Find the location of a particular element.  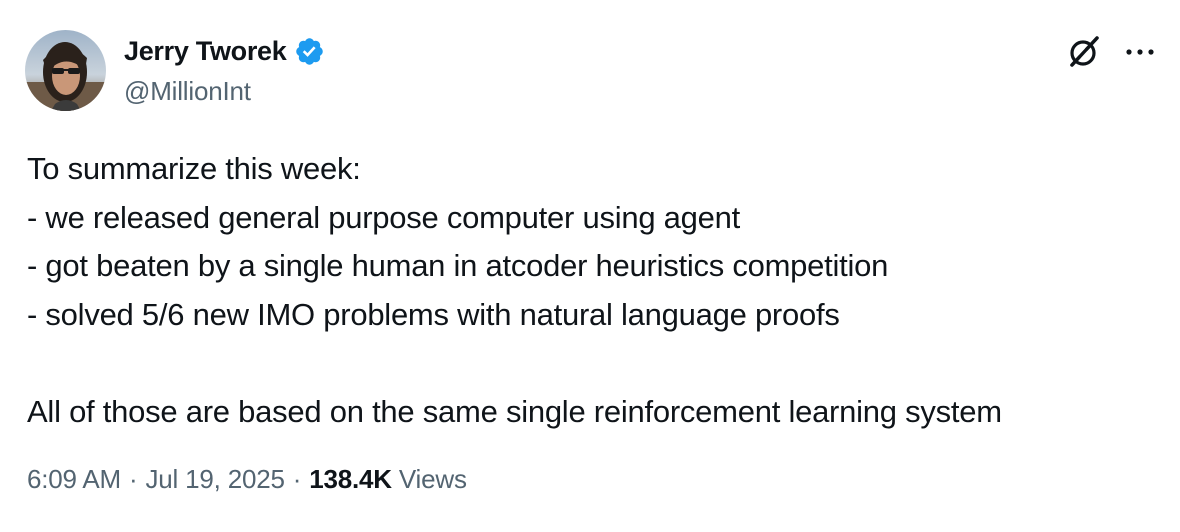

tweet-time: 6:09 AM is located at coordinates (74, 479).